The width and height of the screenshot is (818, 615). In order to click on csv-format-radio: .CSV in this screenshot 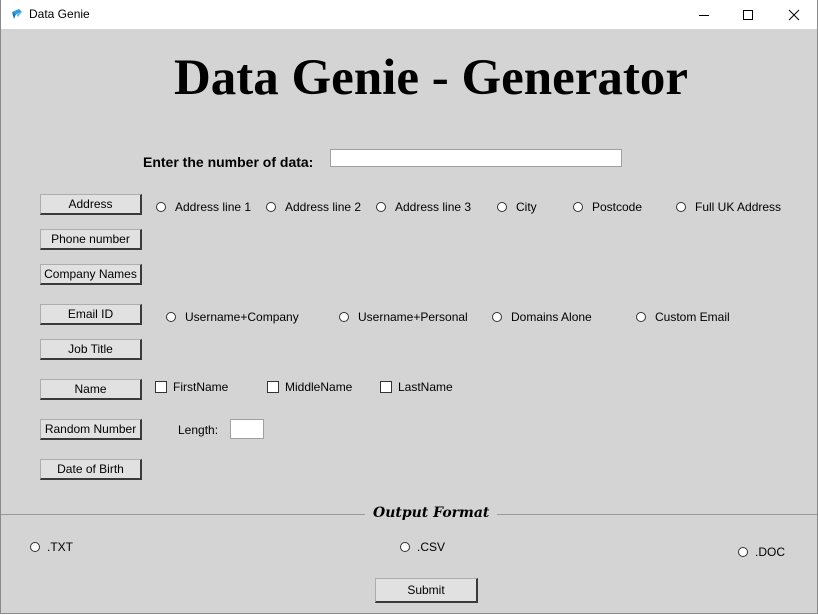, I will do `click(422, 547)`.